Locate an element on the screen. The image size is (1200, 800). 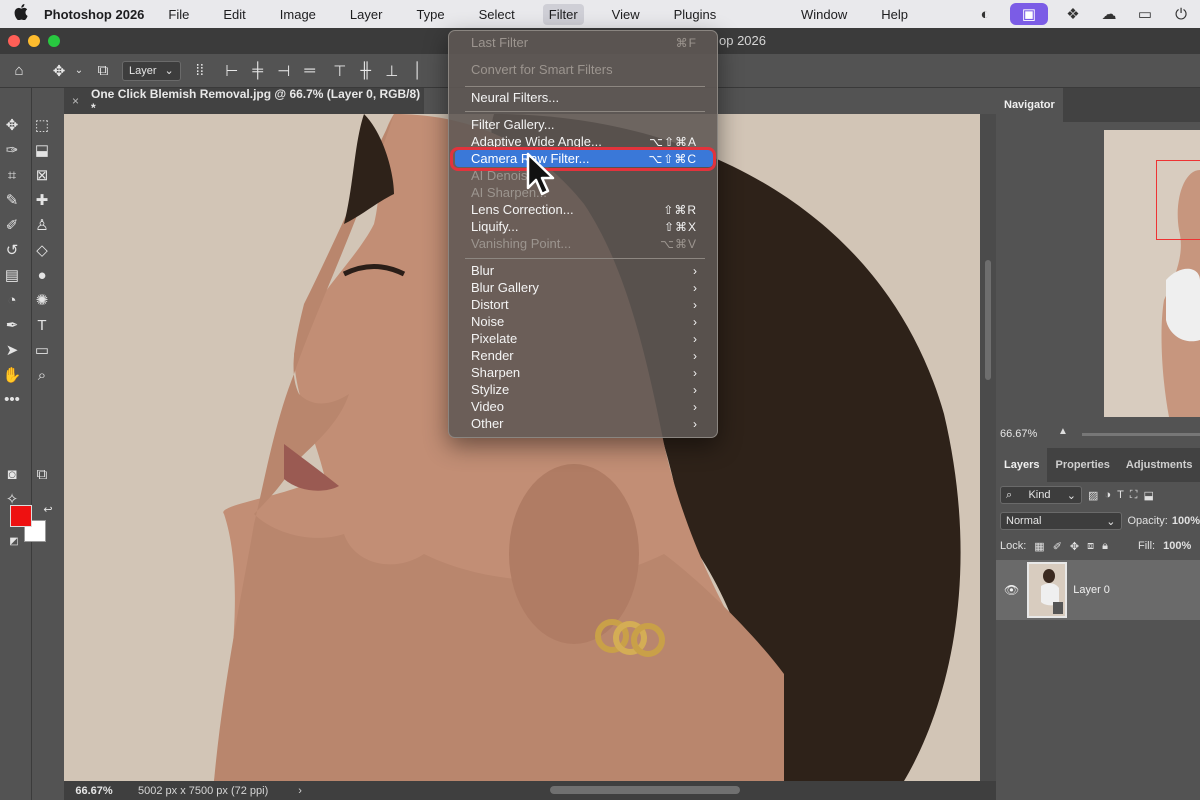
layer-thumbnail is located at coordinates (1047, 590).